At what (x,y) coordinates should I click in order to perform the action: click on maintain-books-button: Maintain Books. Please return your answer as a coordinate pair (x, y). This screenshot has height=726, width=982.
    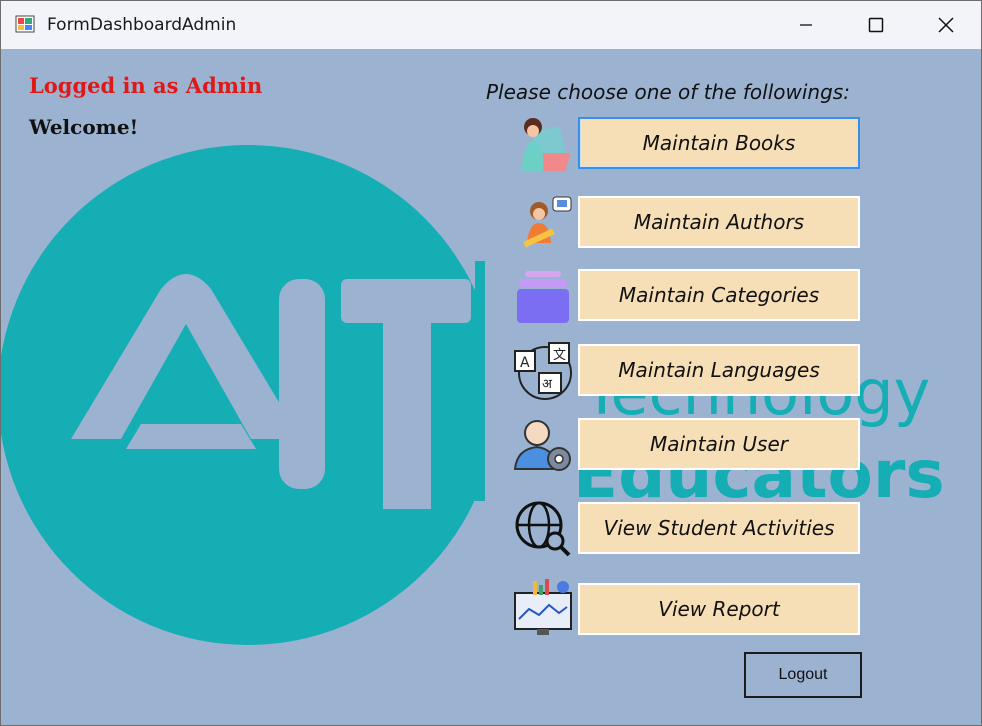
    Looking at the image, I should click on (719, 143).